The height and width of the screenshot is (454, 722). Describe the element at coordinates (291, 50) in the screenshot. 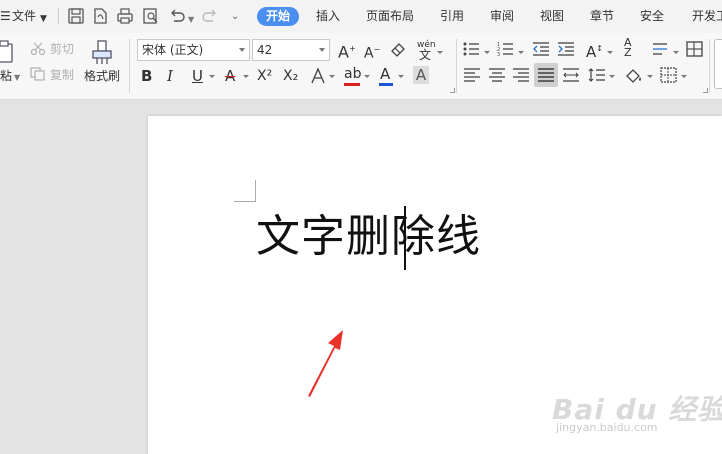

I see `font-size-select: 42` at that location.